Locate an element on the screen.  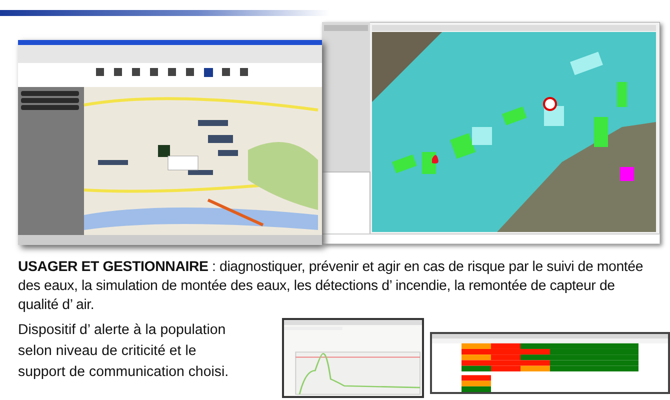
alert-paragraph: Dispositif d’ alerte à la population selon niveau de criticité et le support de communication choisi. is located at coordinates (124, 351).